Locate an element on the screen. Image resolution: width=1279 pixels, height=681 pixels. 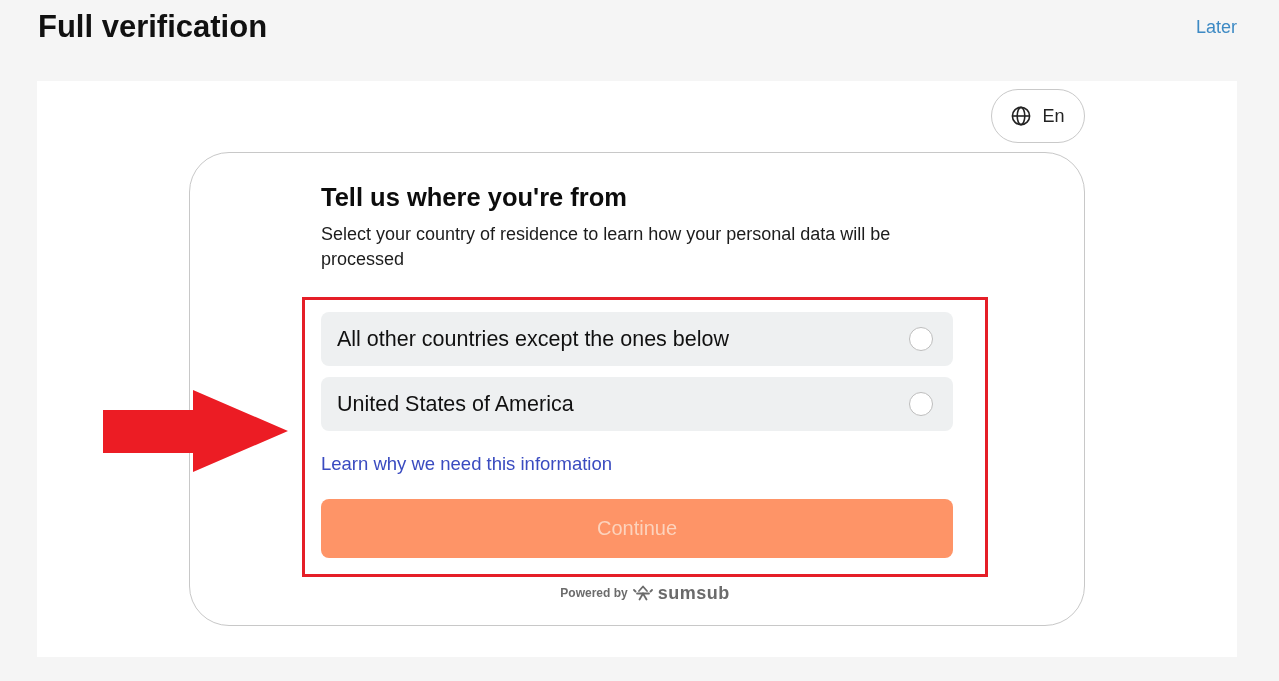
brand-wordmark: sumsub is located at coordinates (693, 593).